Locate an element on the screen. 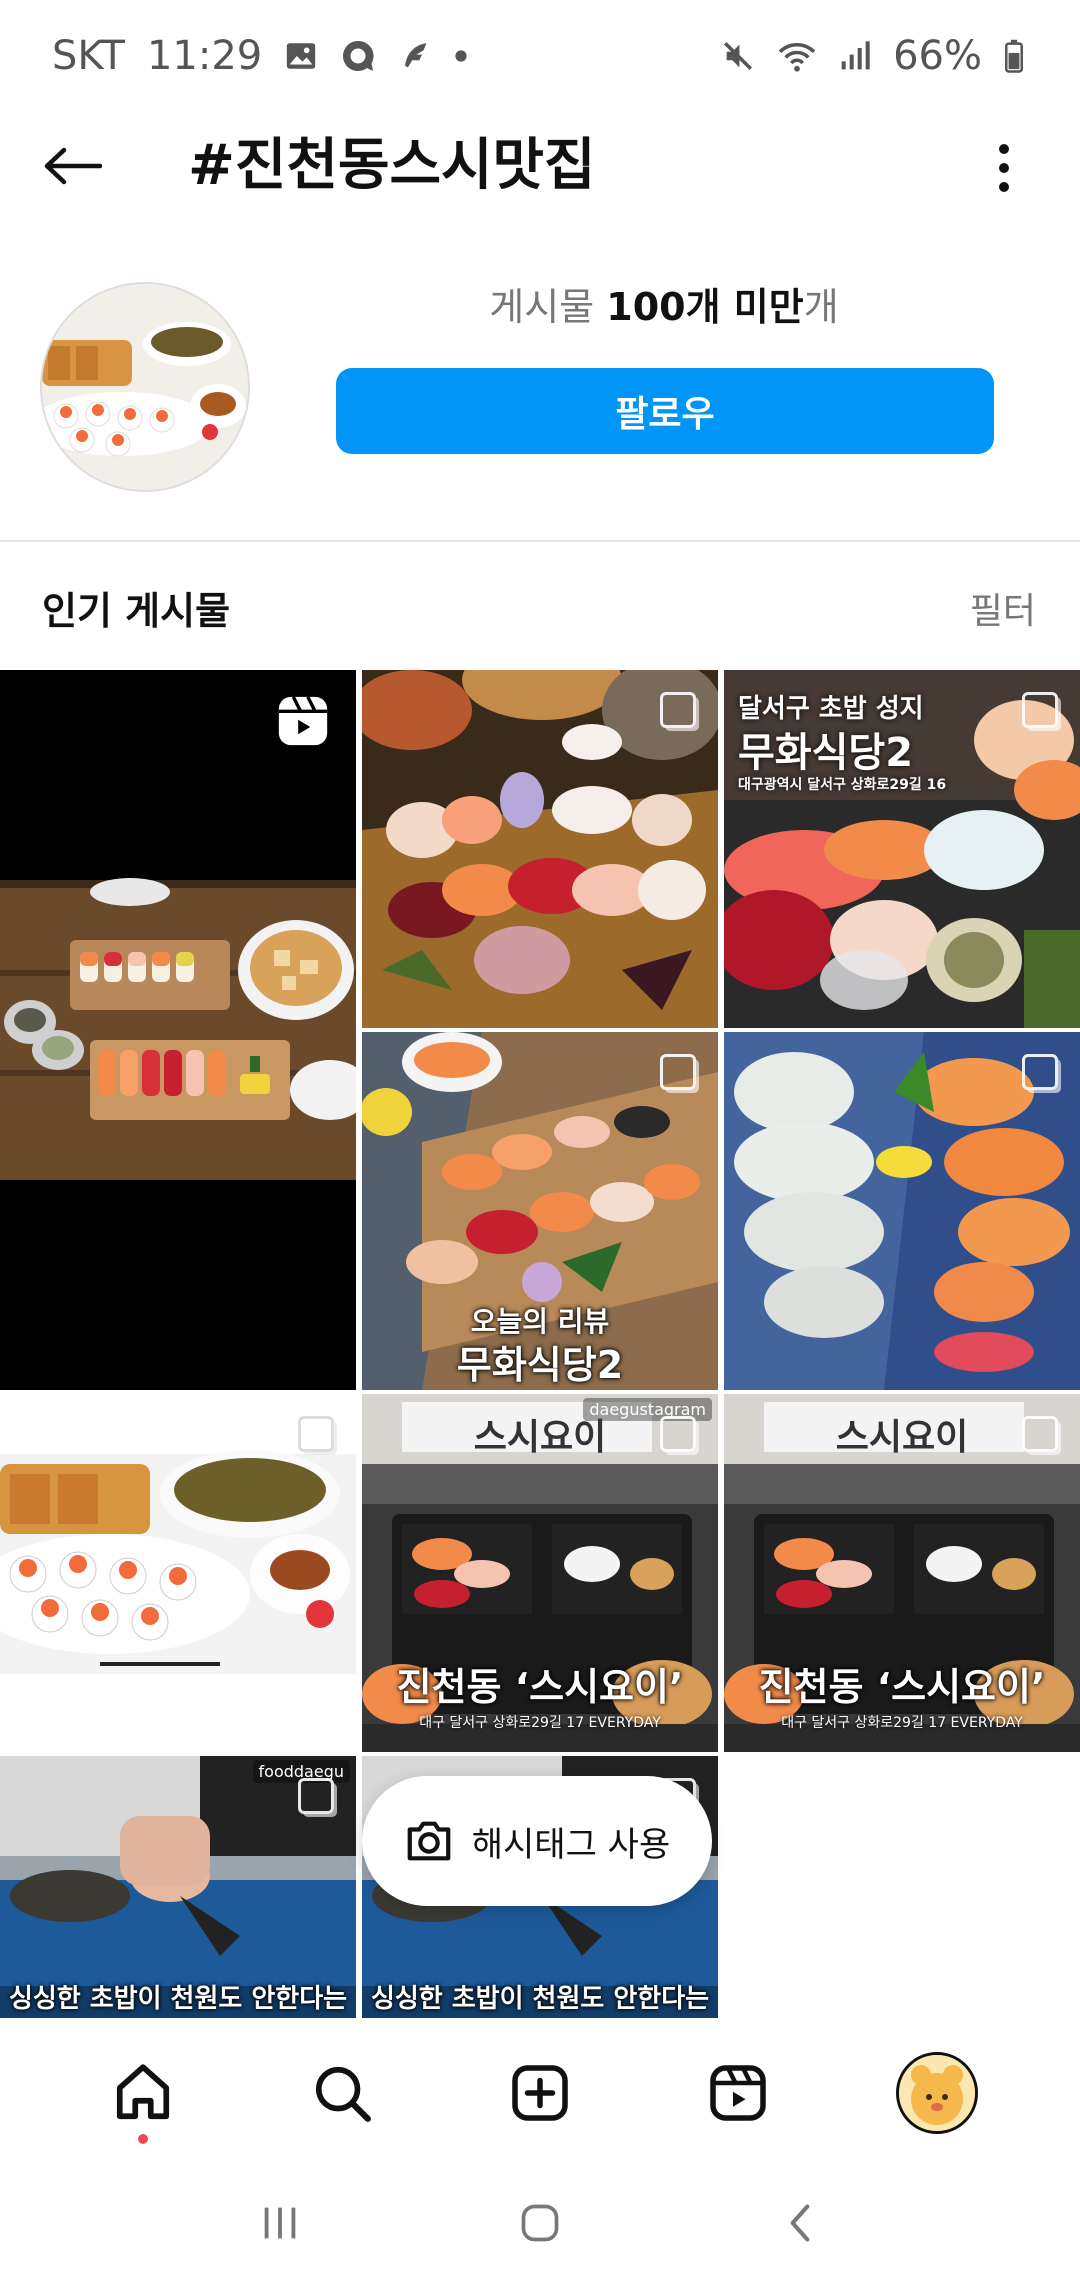 The width and height of the screenshot is (1080, 2280). home-button is located at coordinates (540, 2223).